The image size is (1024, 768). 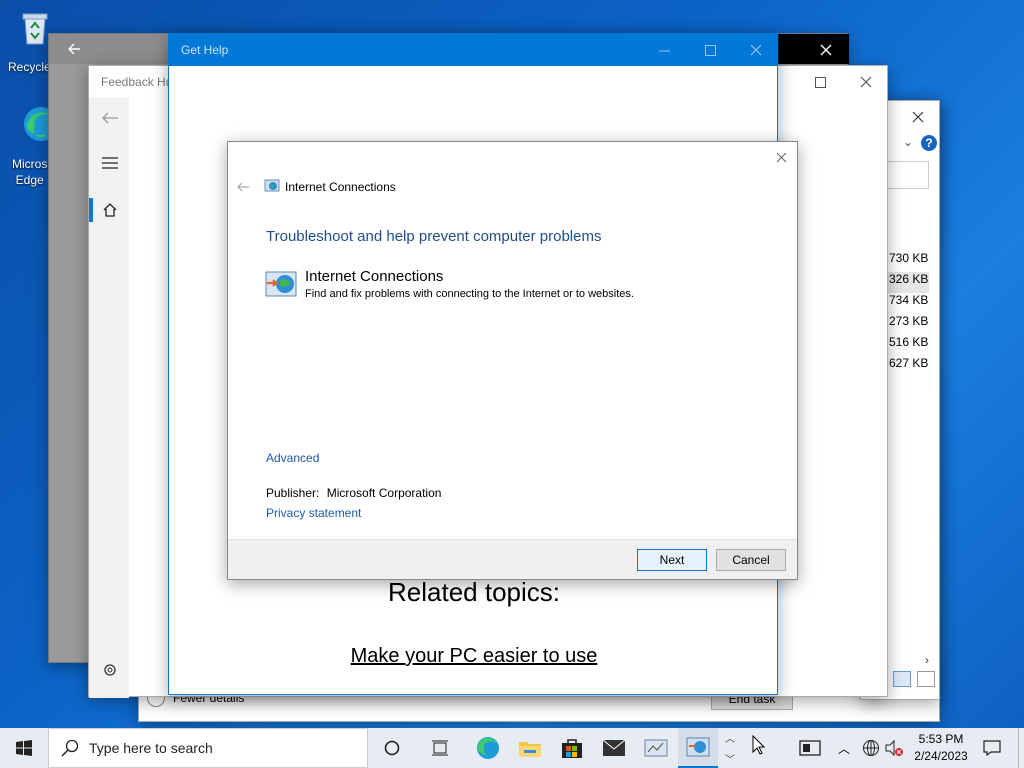 What do you see at coordinates (70, 748) in the screenshot?
I see `search-icon` at bounding box center [70, 748].